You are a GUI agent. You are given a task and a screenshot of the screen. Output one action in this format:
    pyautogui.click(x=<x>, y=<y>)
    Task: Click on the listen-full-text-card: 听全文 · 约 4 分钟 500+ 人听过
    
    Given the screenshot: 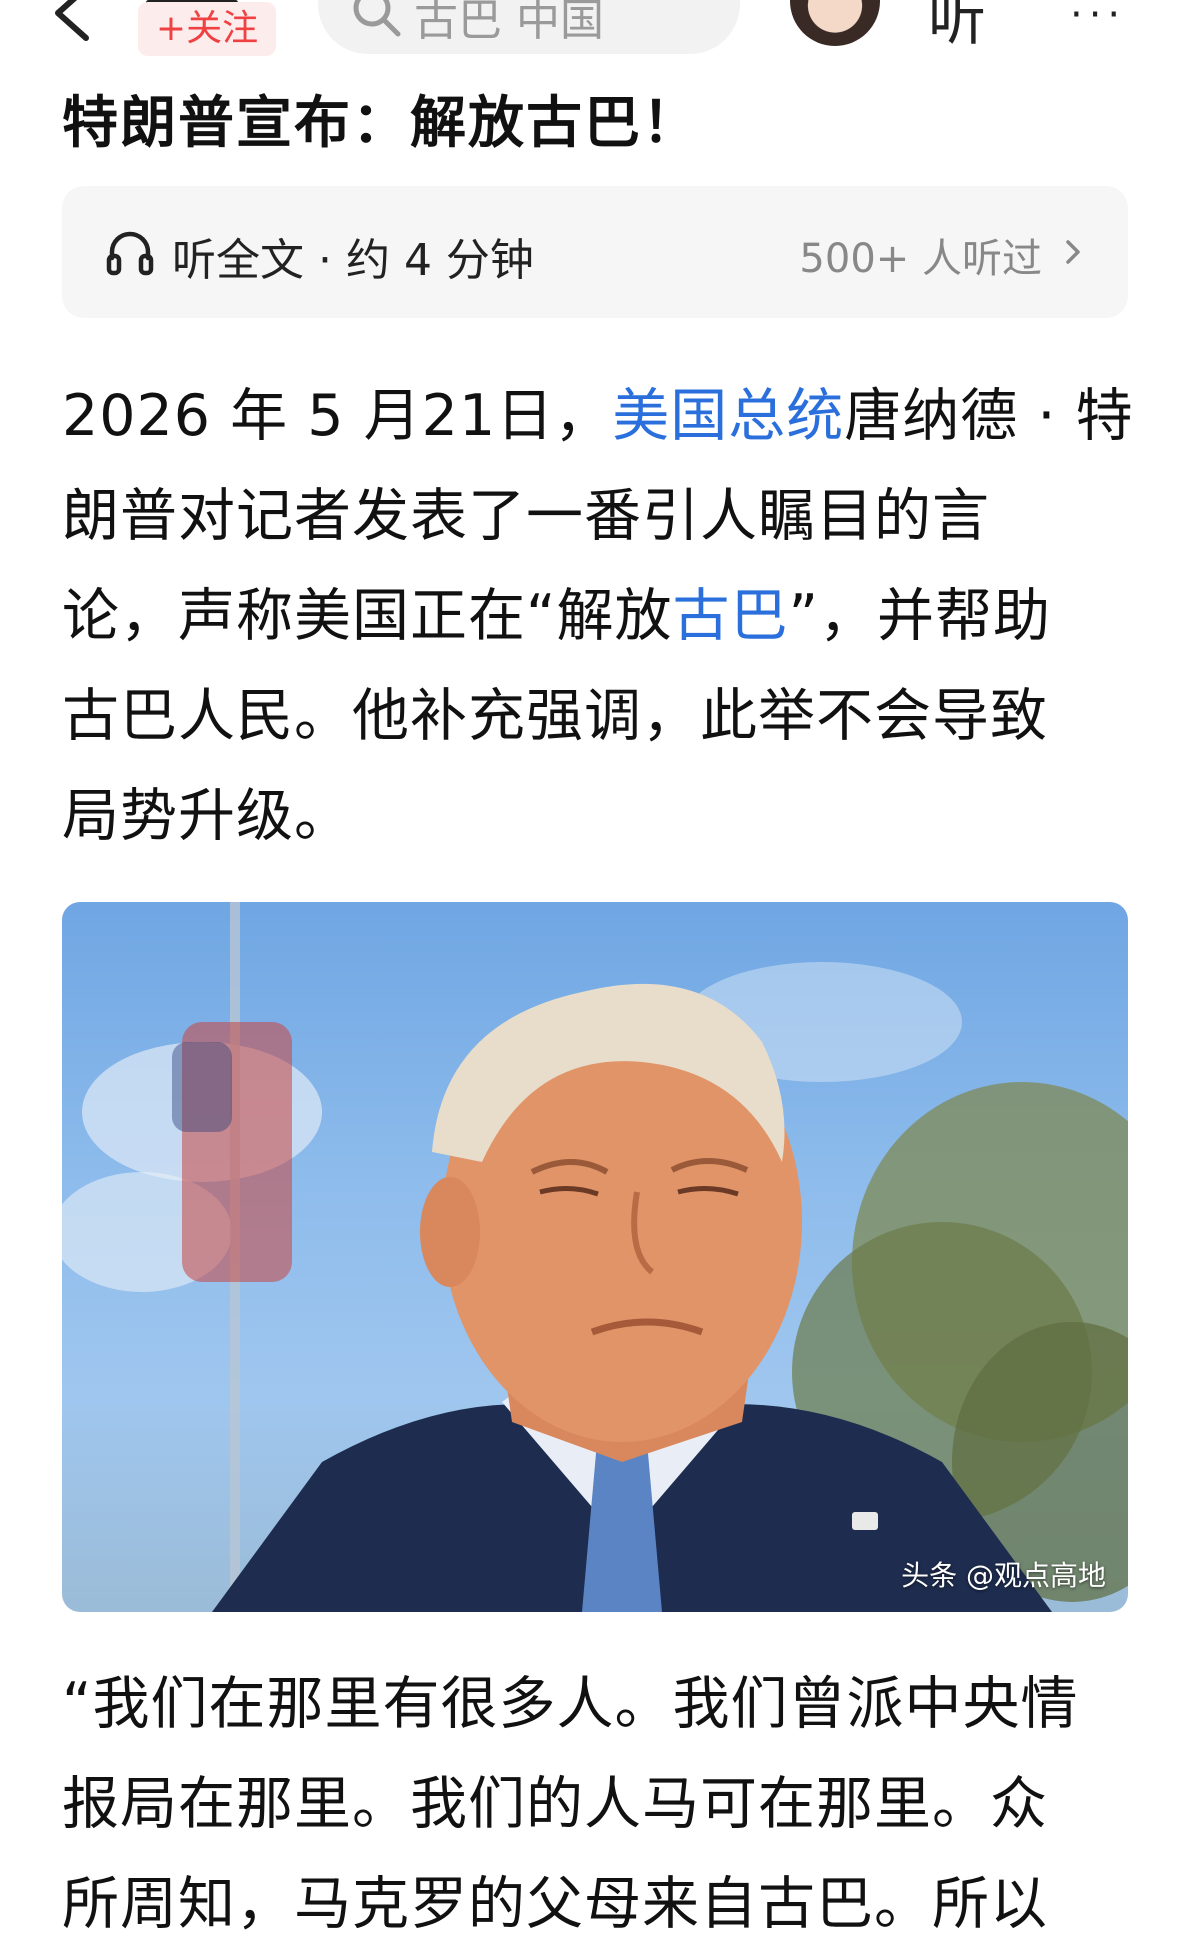 What is the action you would take?
    pyautogui.click(x=595, y=252)
    